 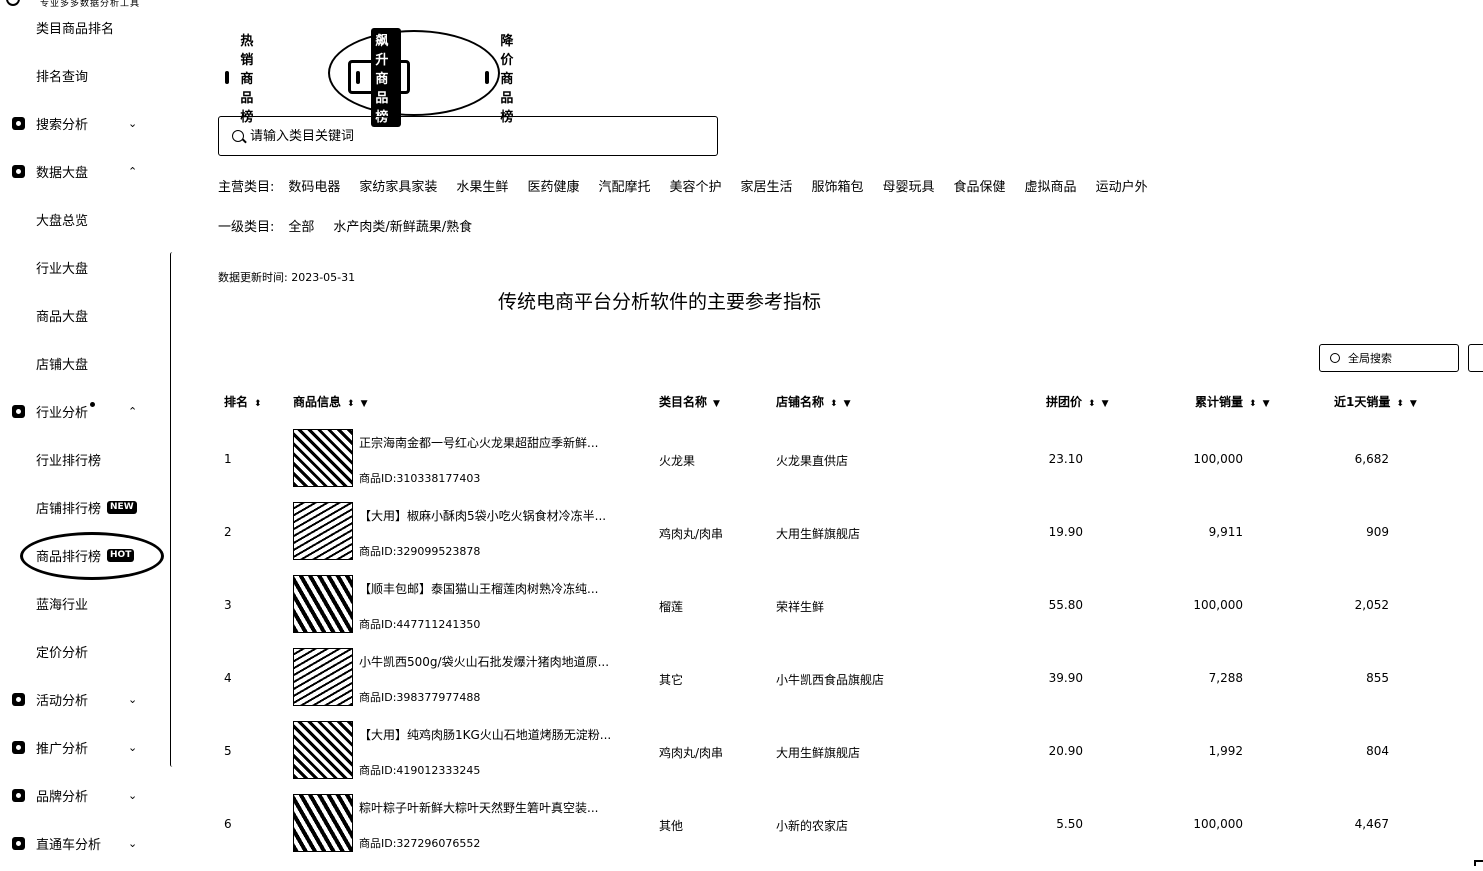 What do you see at coordinates (1371, 459) in the screenshot?
I see `day-sales-cell: 6,682` at bounding box center [1371, 459].